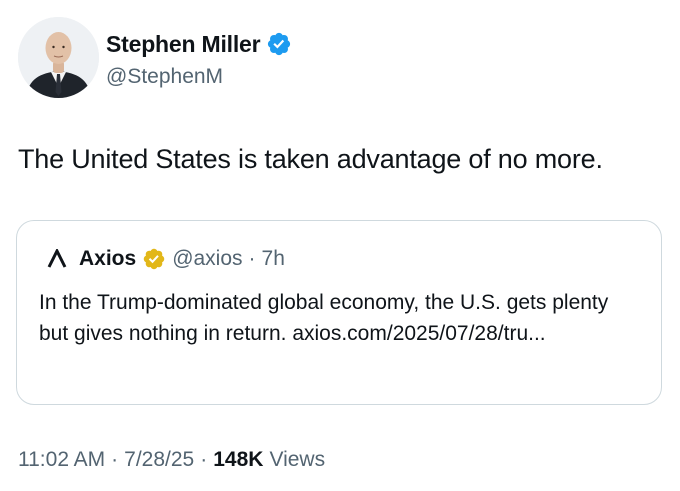 This screenshot has width=680, height=491. I want to click on verified-badge-icon, so click(279, 44).